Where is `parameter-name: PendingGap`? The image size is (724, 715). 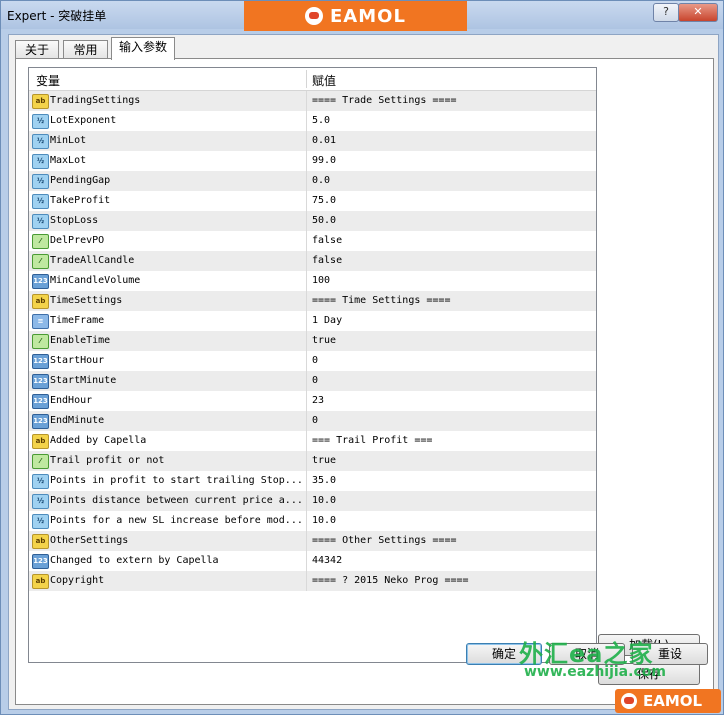
parameter-name: PendingGap is located at coordinates (80, 180).